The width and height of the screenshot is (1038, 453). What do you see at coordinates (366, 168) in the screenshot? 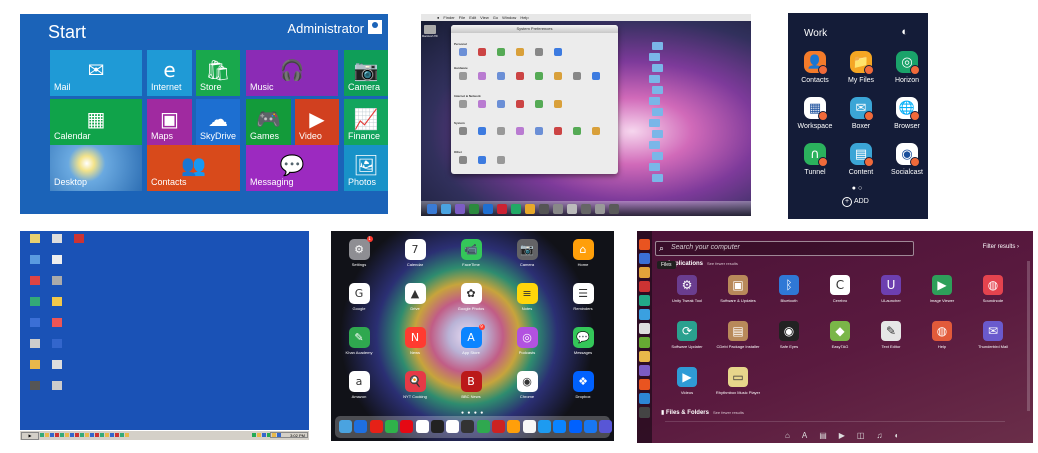
I see `tile-photos: 🖼 Photos` at bounding box center [366, 168].